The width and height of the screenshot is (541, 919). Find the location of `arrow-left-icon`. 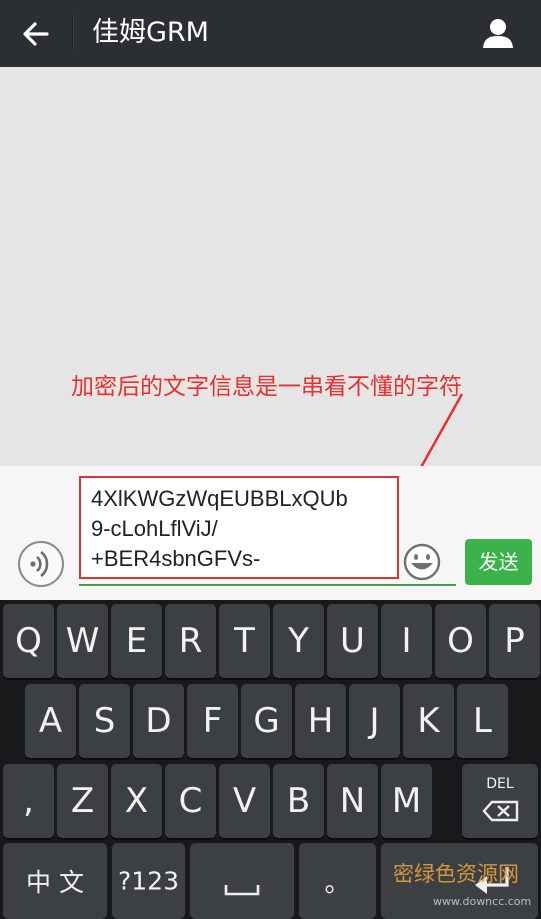

arrow-left-icon is located at coordinates (36, 34).